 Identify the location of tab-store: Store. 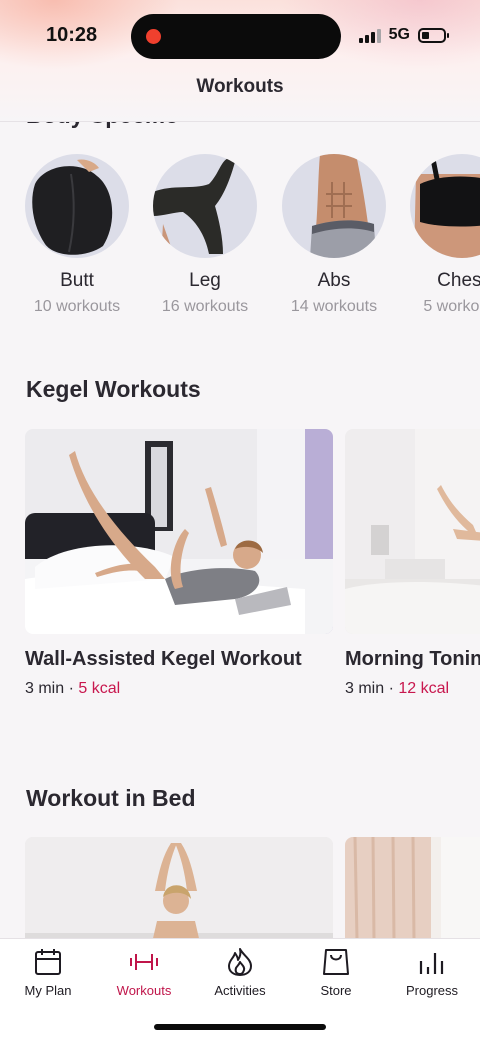
(336, 972).